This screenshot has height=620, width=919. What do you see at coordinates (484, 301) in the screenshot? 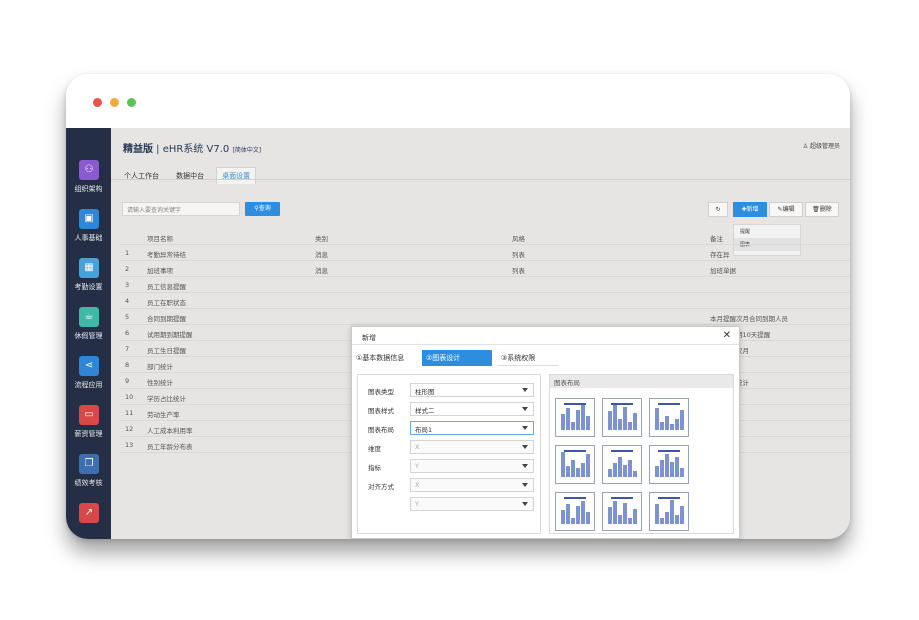
I see `table-row: 4 员工在职状态` at bounding box center [484, 301].